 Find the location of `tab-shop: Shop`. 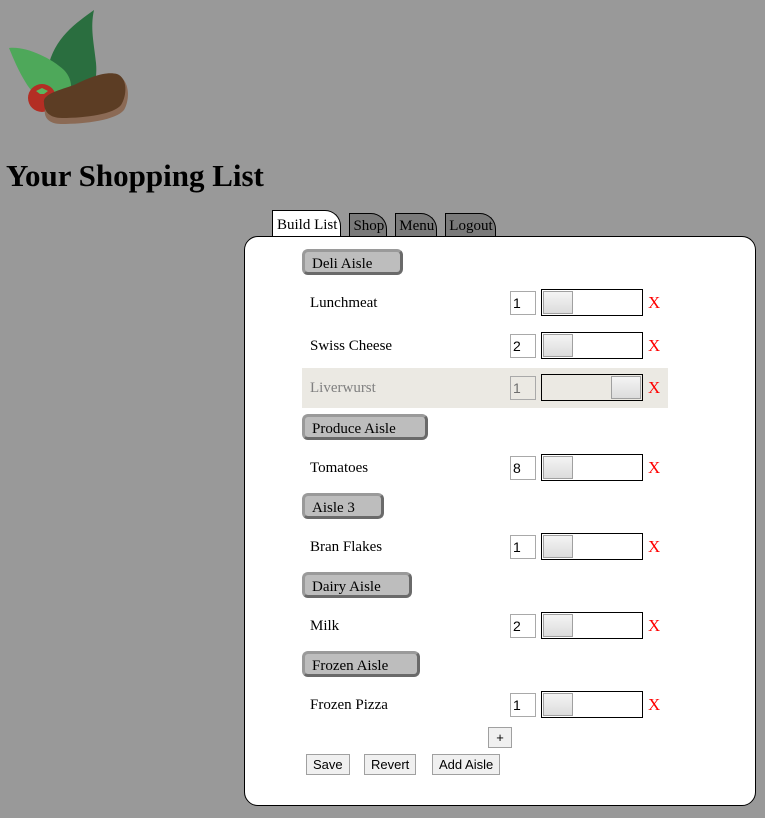

tab-shop: Shop is located at coordinates (368, 225).